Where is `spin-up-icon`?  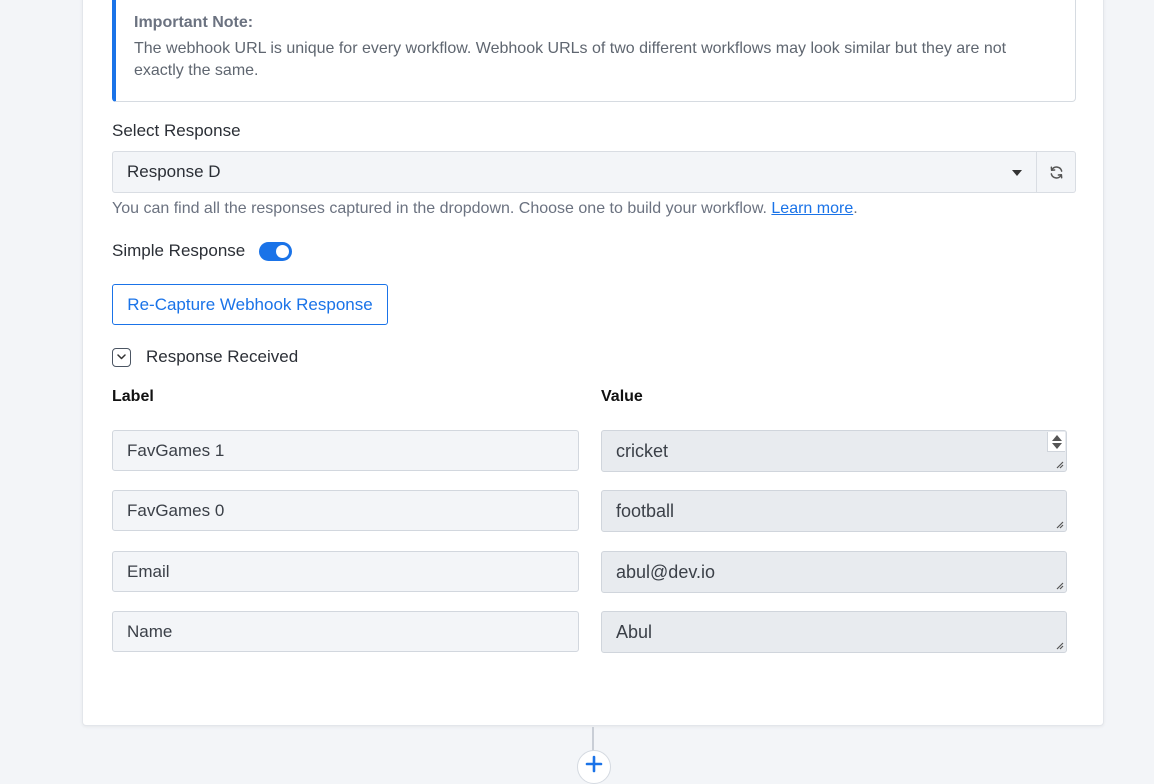 spin-up-icon is located at coordinates (1056, 437).